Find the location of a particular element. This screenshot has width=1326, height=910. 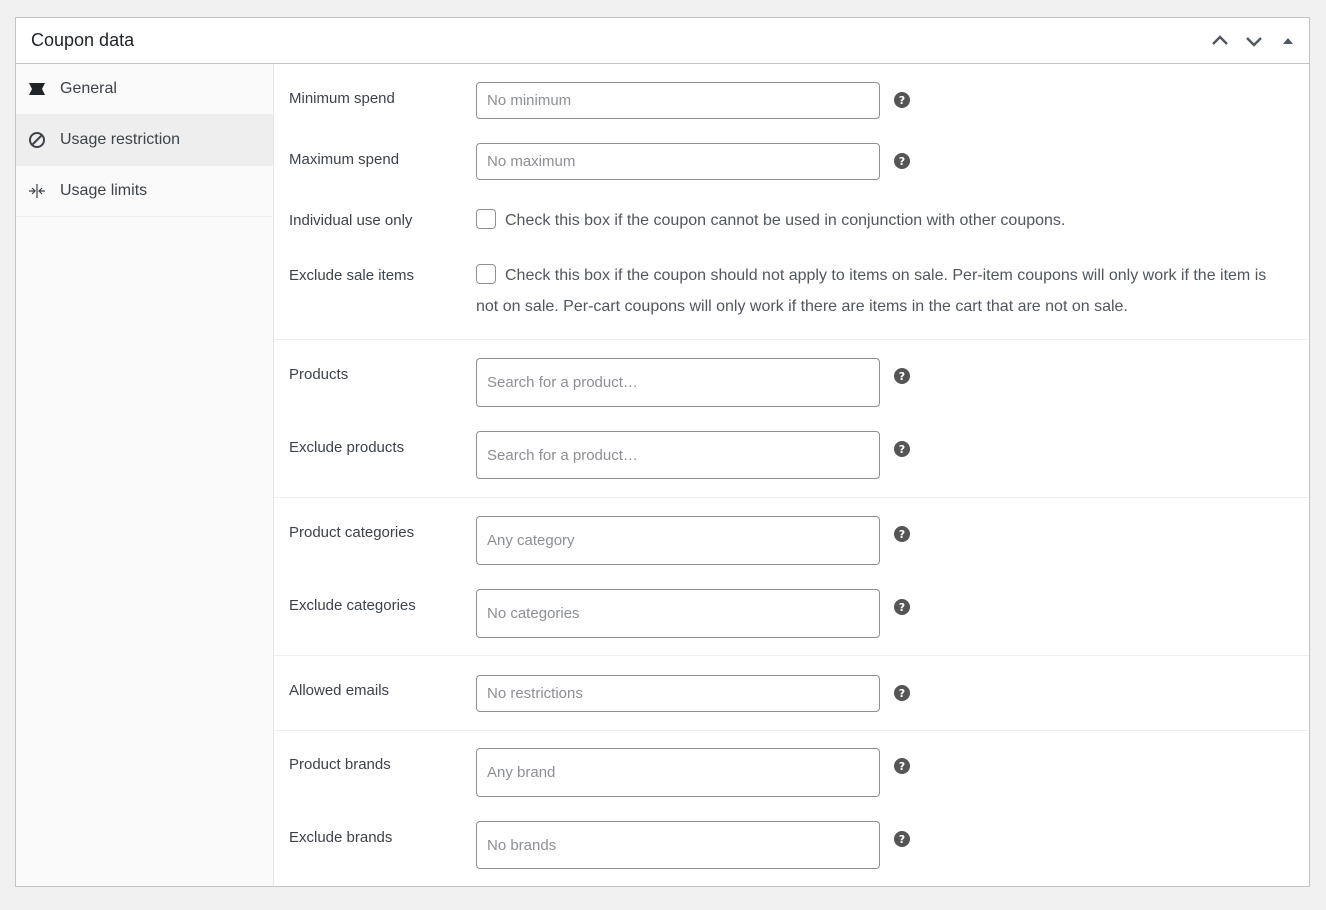

individual-use-label: Individual use only is located at coordinates (351, 220).